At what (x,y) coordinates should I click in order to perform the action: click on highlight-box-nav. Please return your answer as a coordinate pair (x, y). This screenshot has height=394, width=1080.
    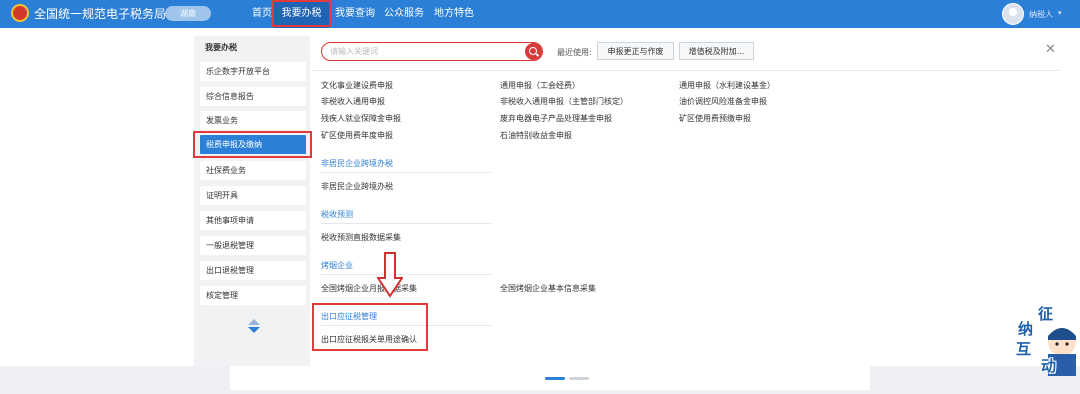
    Looking at the image, I should click on (301, 13).